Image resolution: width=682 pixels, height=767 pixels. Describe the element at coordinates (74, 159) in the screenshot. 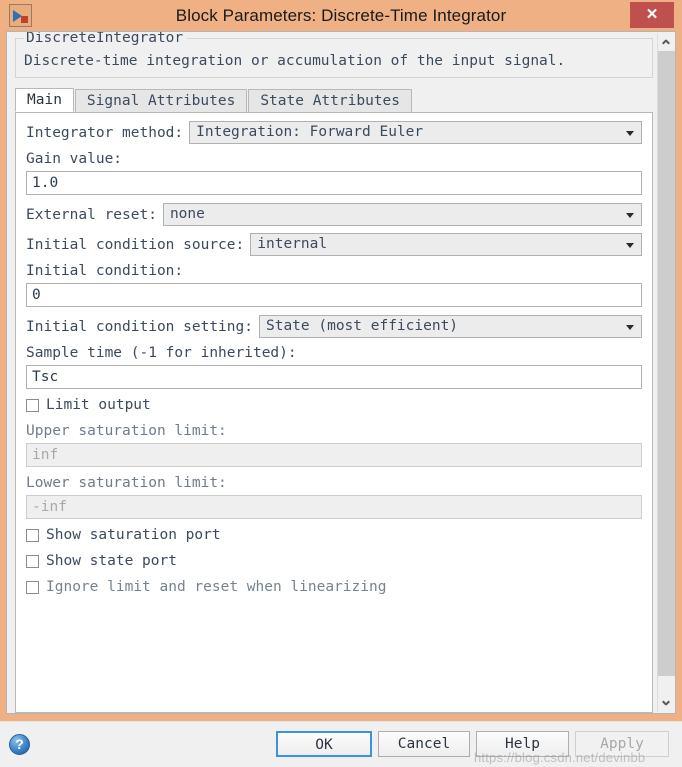

I see `gain-value-label: Gain value:` at that location.